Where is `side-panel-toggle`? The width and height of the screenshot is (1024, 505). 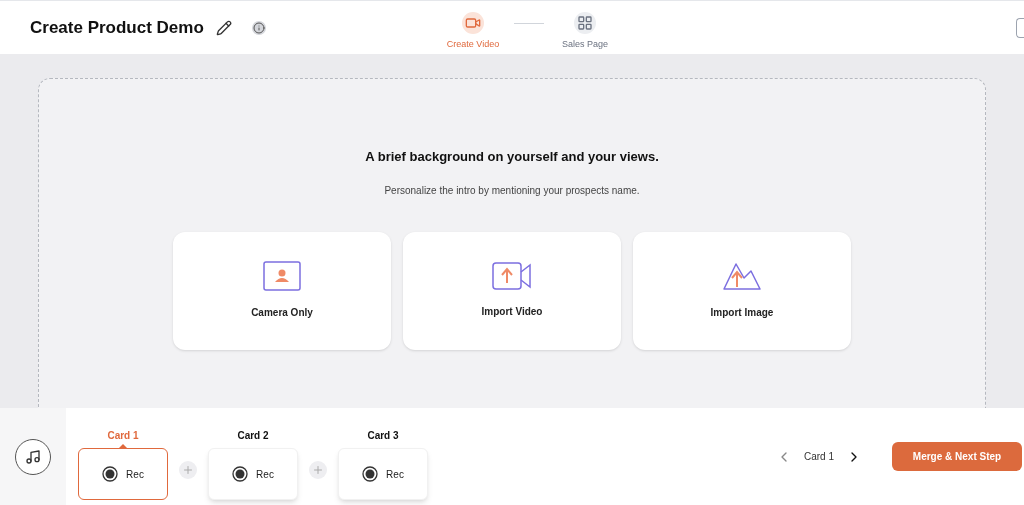
side-panel-toggle is located at coordinates (1020, 28).